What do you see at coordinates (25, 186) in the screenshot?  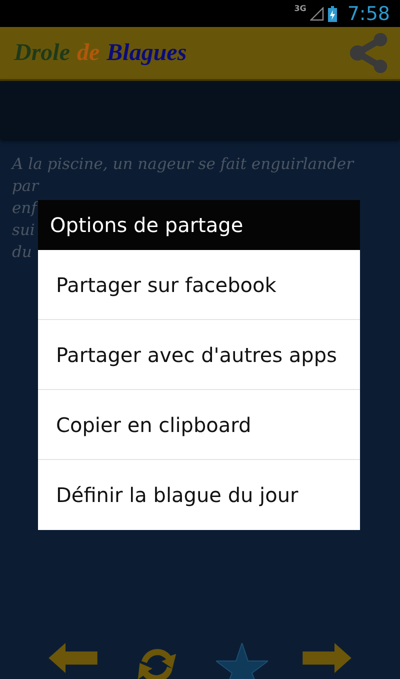 I see `joke-text: par` at bounding box center [25, 186].